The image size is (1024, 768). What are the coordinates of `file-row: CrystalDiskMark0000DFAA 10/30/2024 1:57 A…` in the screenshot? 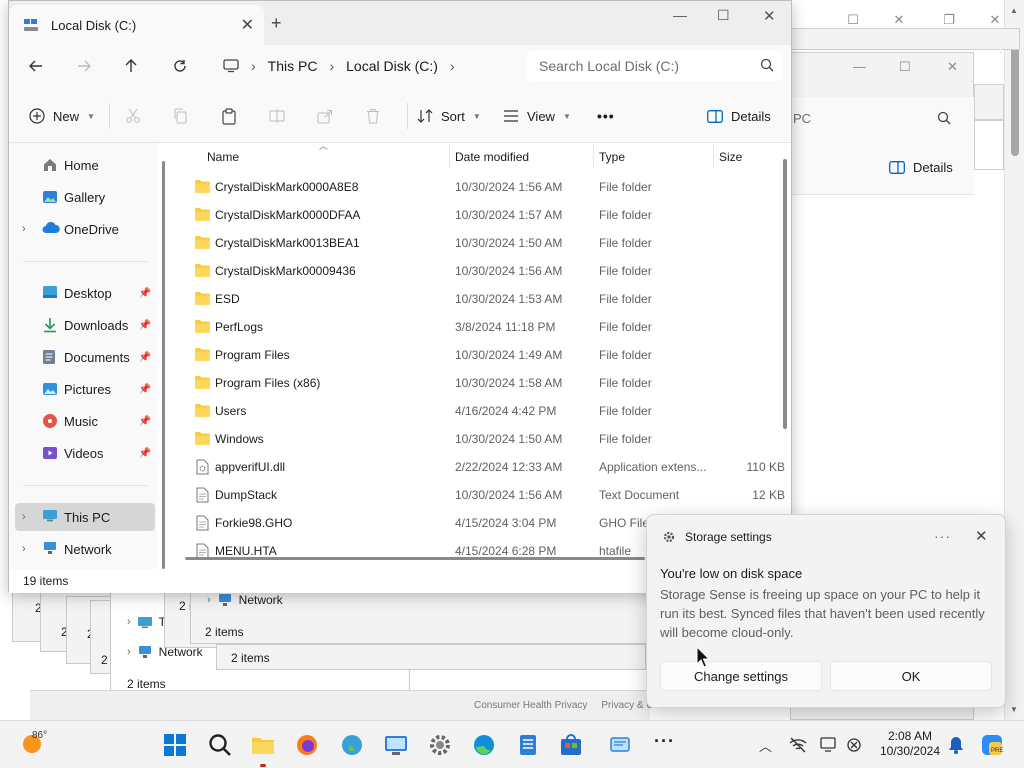 It's located at (479, 215).